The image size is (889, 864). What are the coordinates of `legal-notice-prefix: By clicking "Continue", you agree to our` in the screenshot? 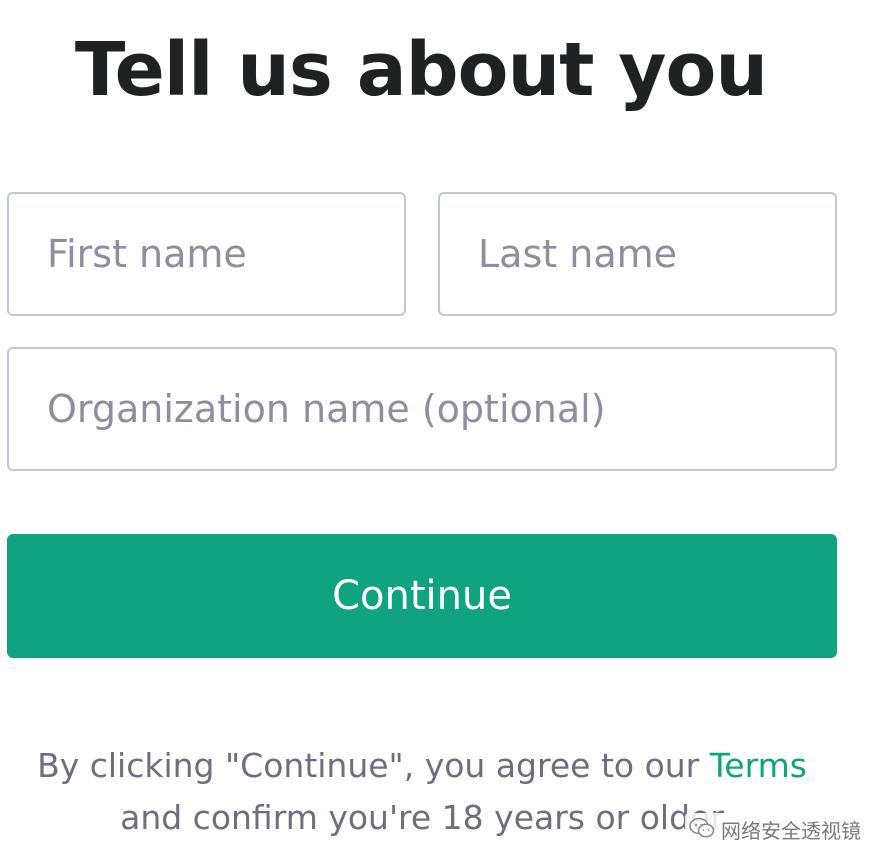 It's located at (373, 765).